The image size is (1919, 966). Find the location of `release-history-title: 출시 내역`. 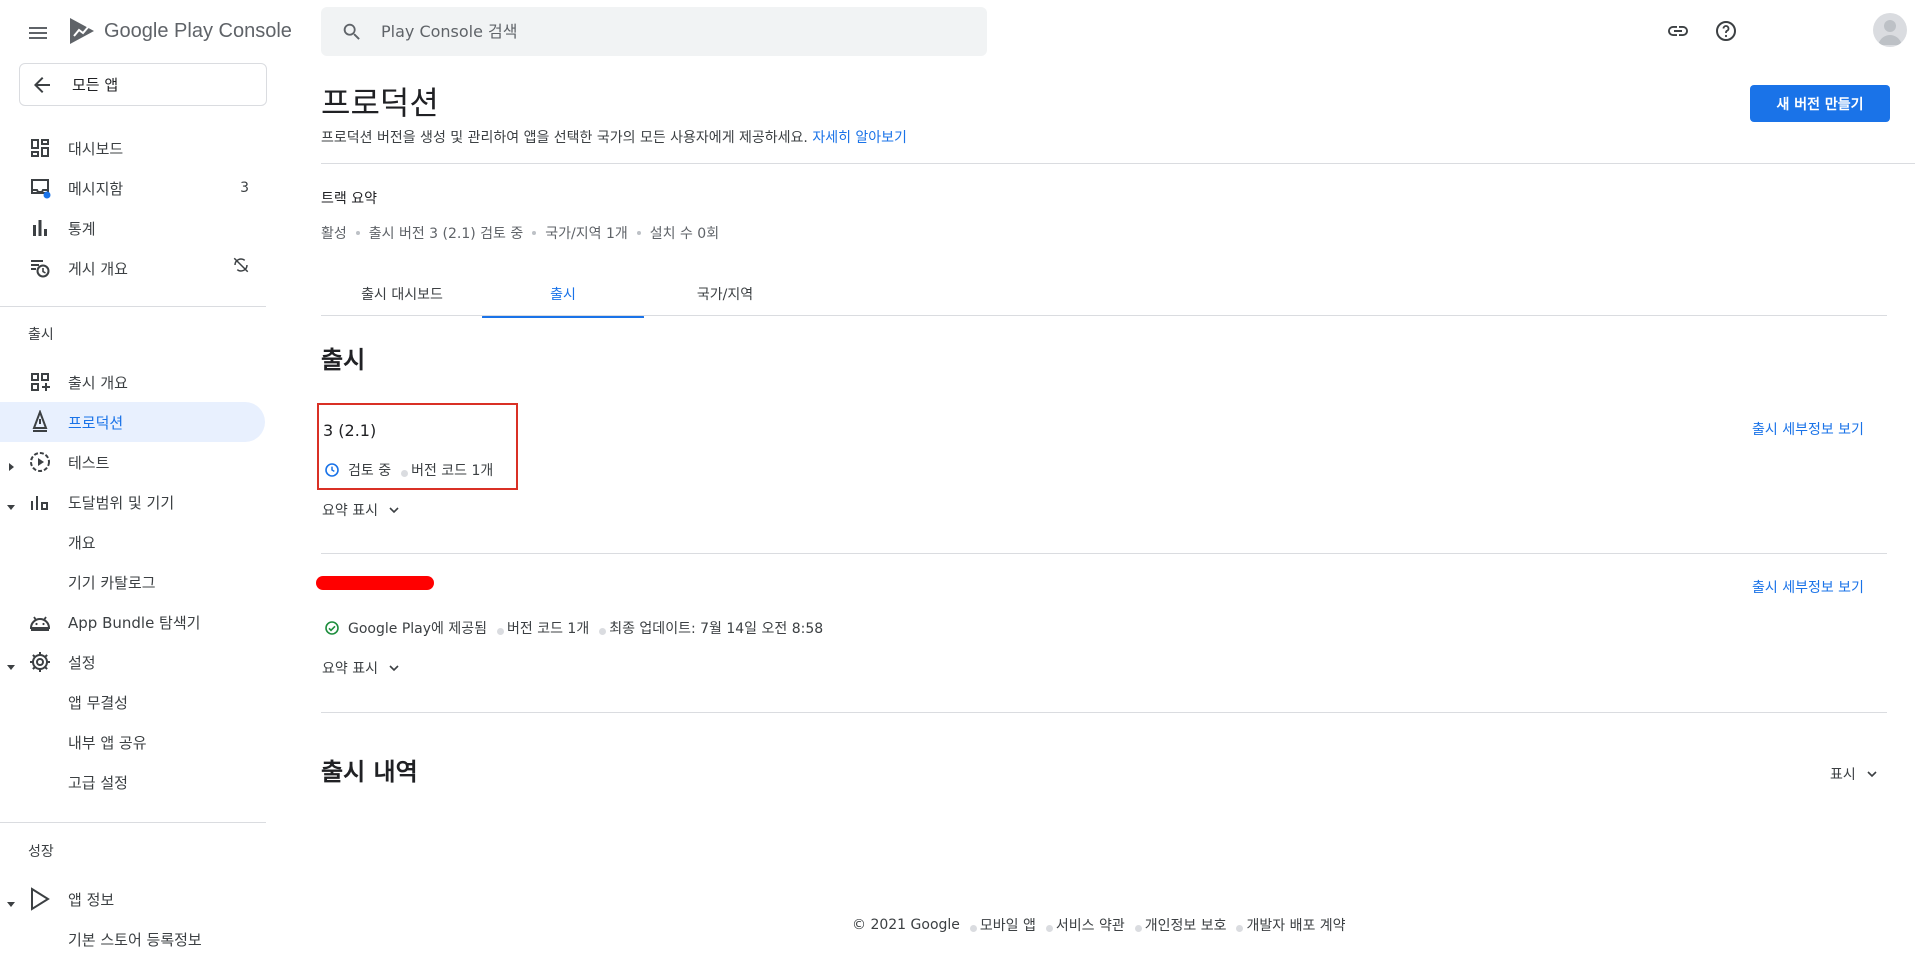

release-history-title: 출시 내역 is located at coordinates (369, 772).